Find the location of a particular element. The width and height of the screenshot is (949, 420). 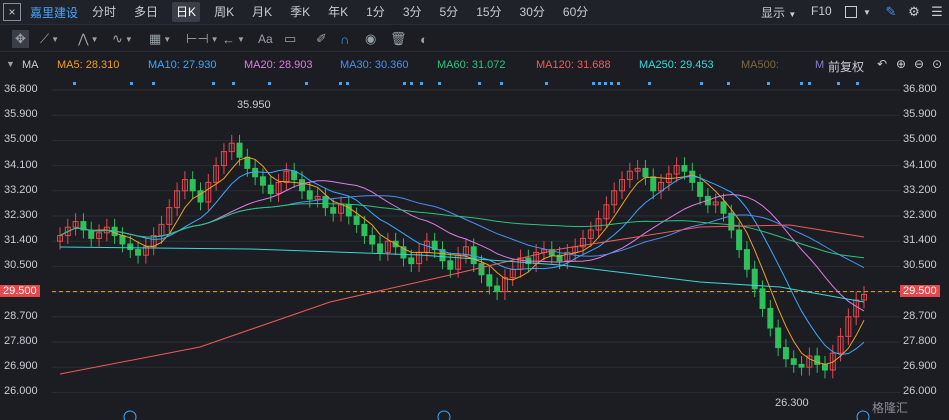

polyline-tool-icon: ⋀ ▼ is located at coordinates (88, 39).